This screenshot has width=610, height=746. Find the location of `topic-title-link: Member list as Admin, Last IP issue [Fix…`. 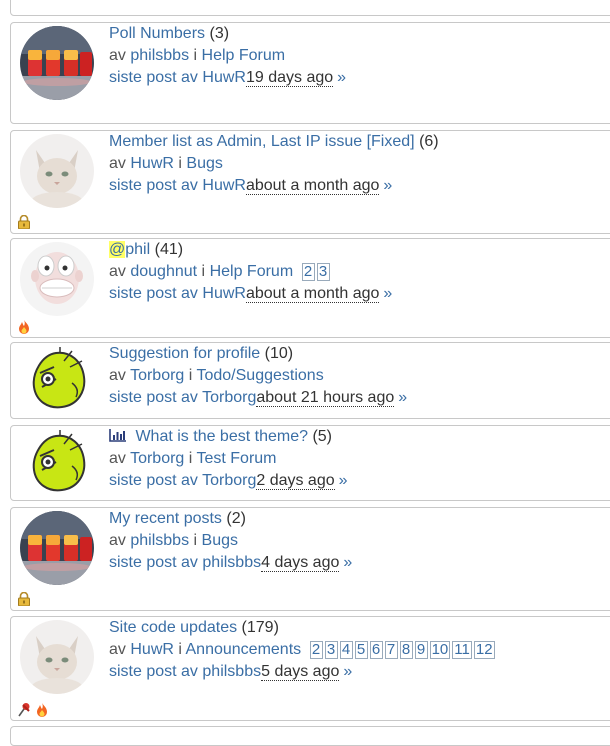

topic-title-link: Member list as Admin, Last IP issue [Fix… is located at coordinates (262, 141).